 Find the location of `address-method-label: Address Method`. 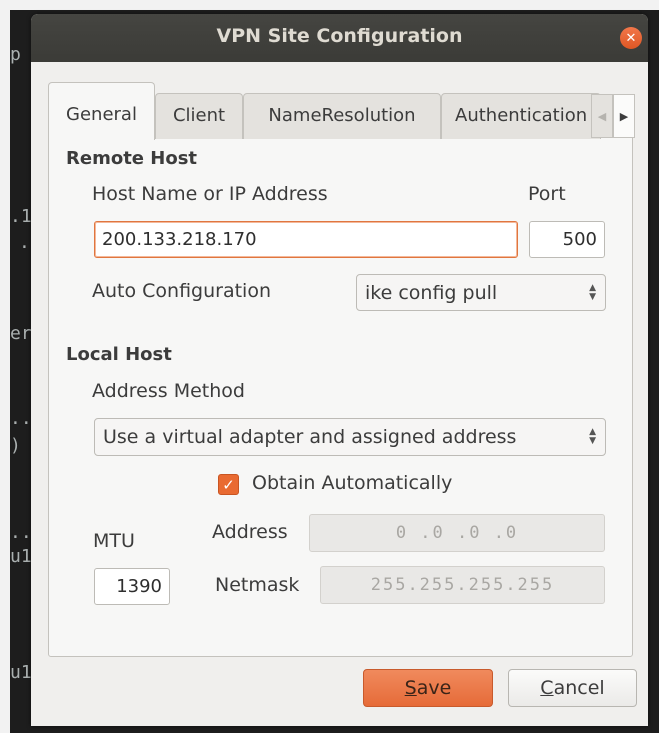

address-method-label: Address Method is located at coordinates (168, 391).